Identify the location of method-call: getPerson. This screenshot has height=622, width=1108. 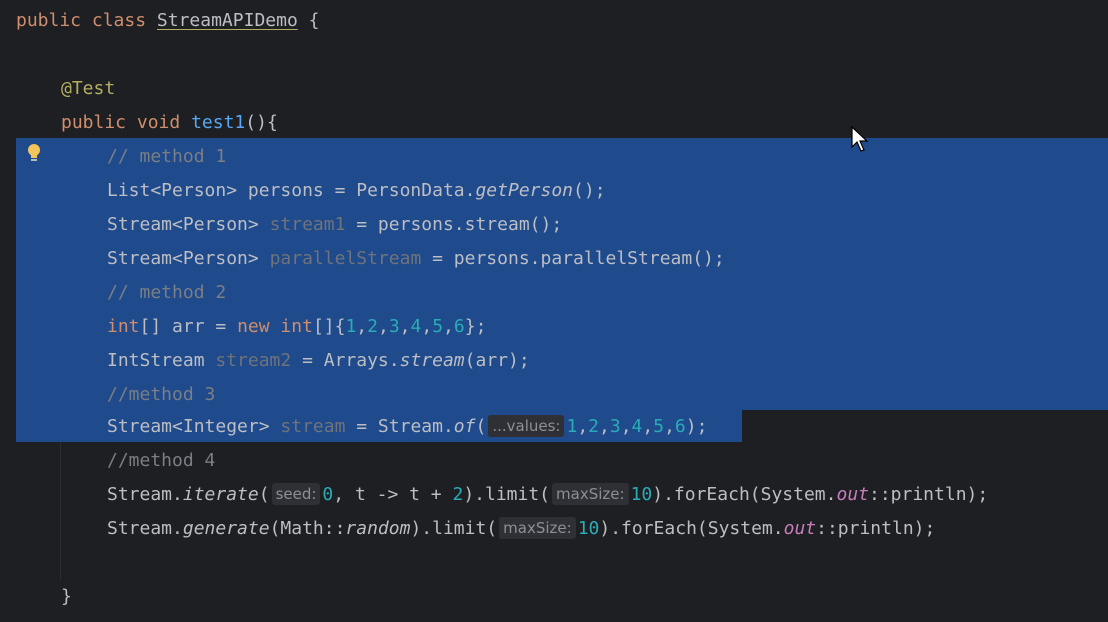
(524, 190).